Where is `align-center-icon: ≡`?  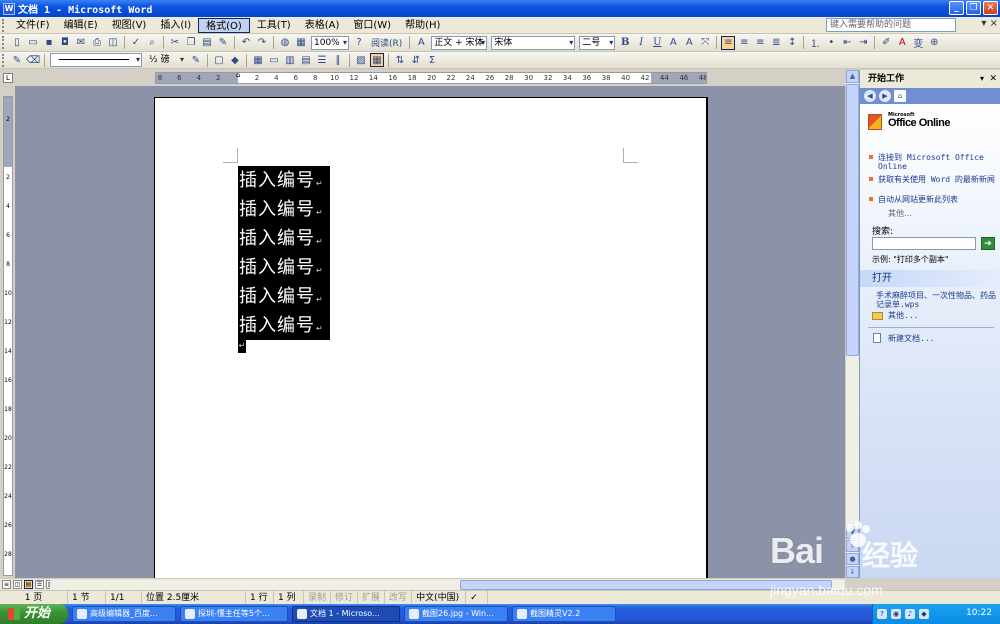 align-center-icon: ≡ is located at coordinates (744, 43).